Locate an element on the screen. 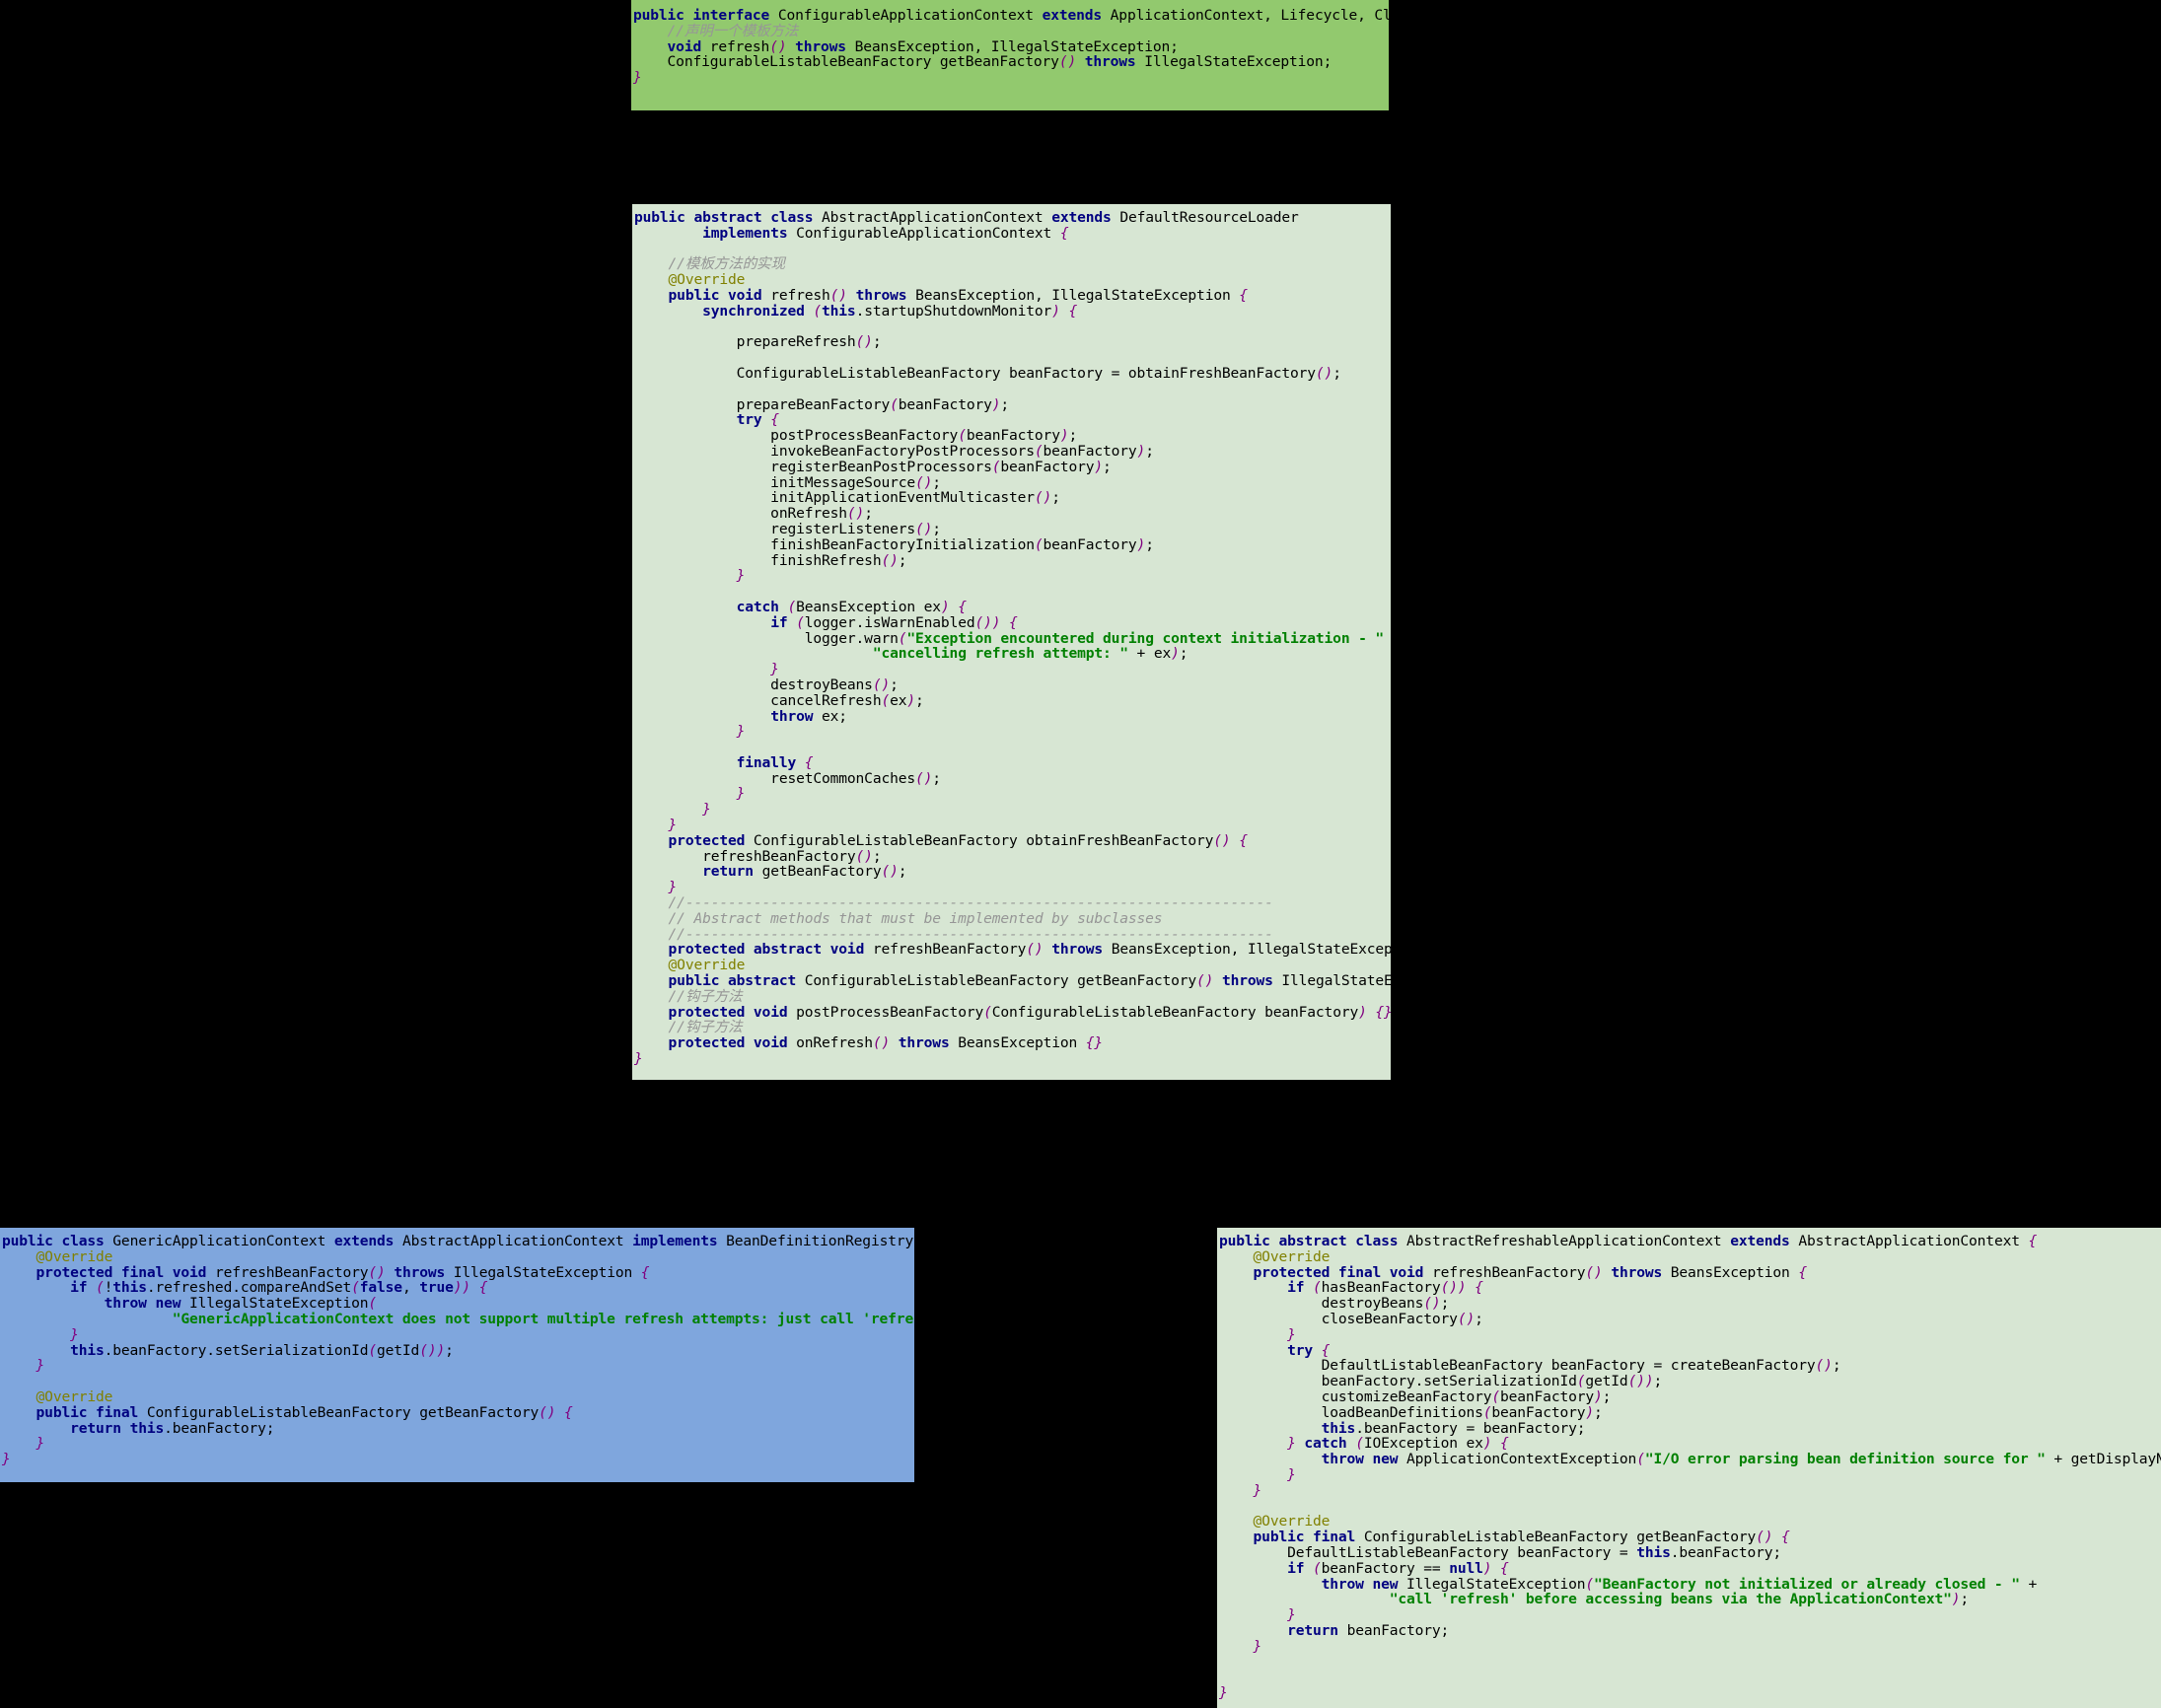 The width and height of the screenshot is (2161, 1708). code-token: ) {} is located at coordinates (1375, 1012).